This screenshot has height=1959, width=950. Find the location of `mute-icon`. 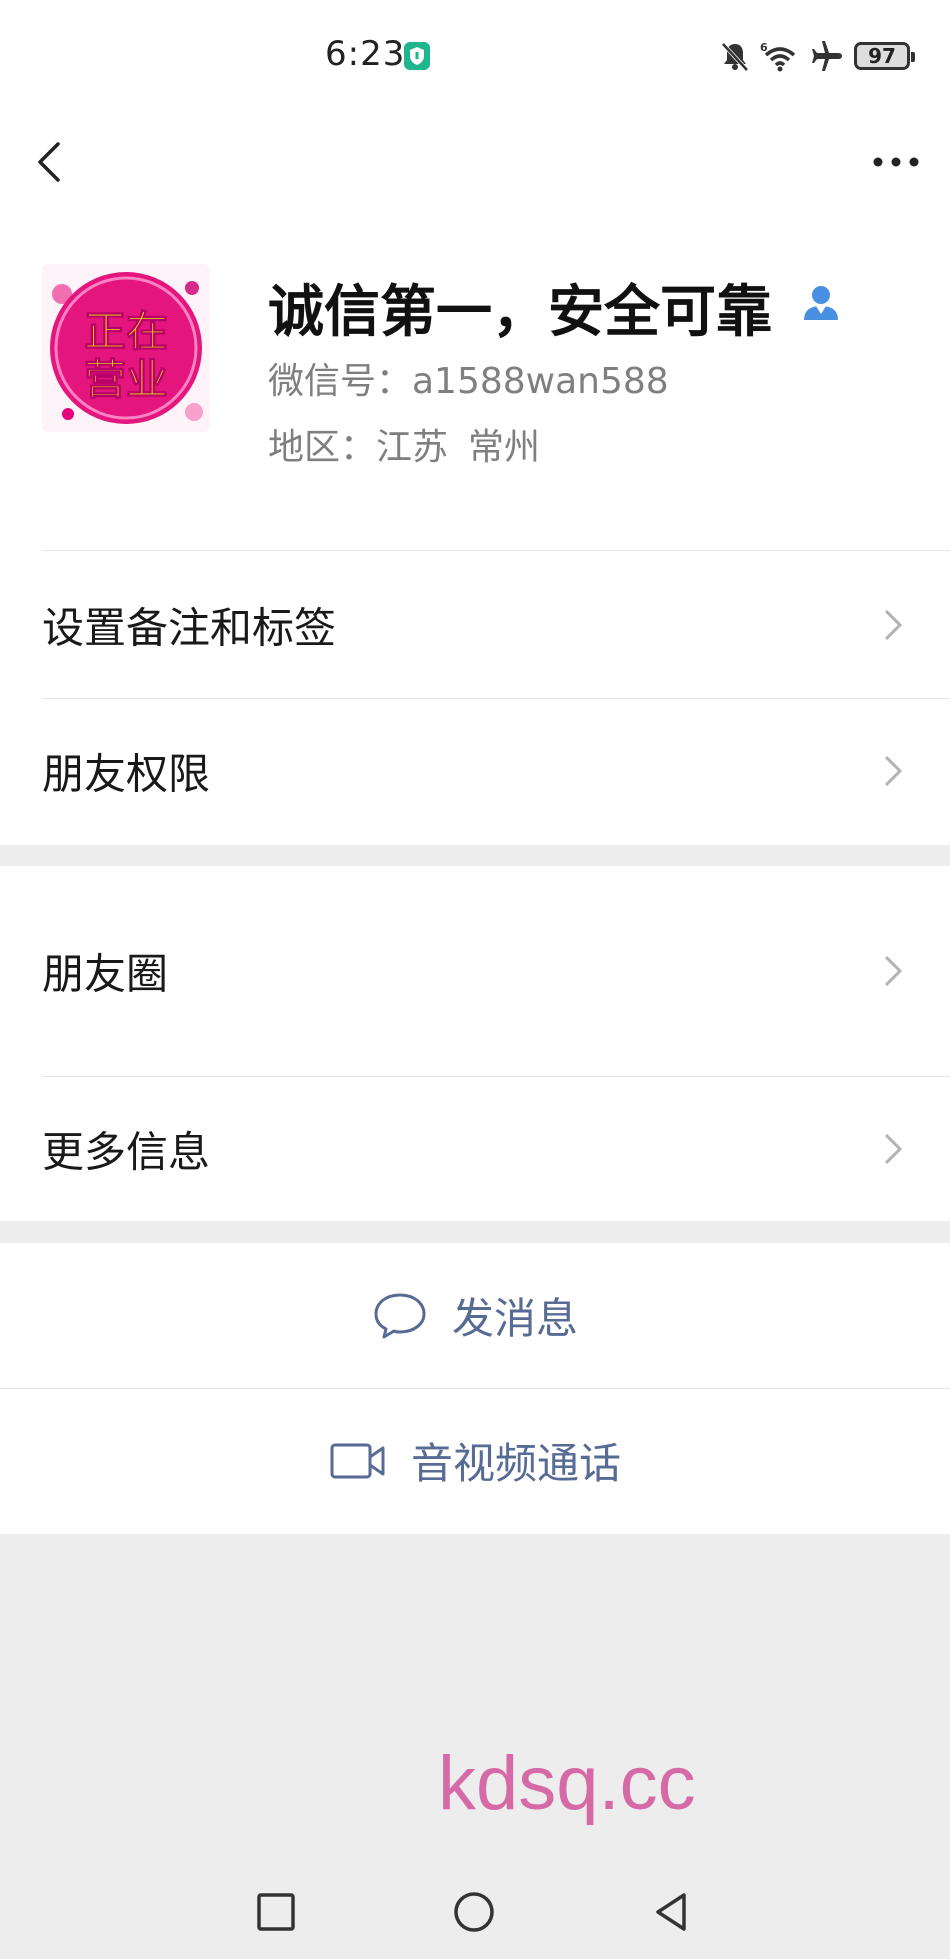

mute-icon is located at coordinates (735, 57).